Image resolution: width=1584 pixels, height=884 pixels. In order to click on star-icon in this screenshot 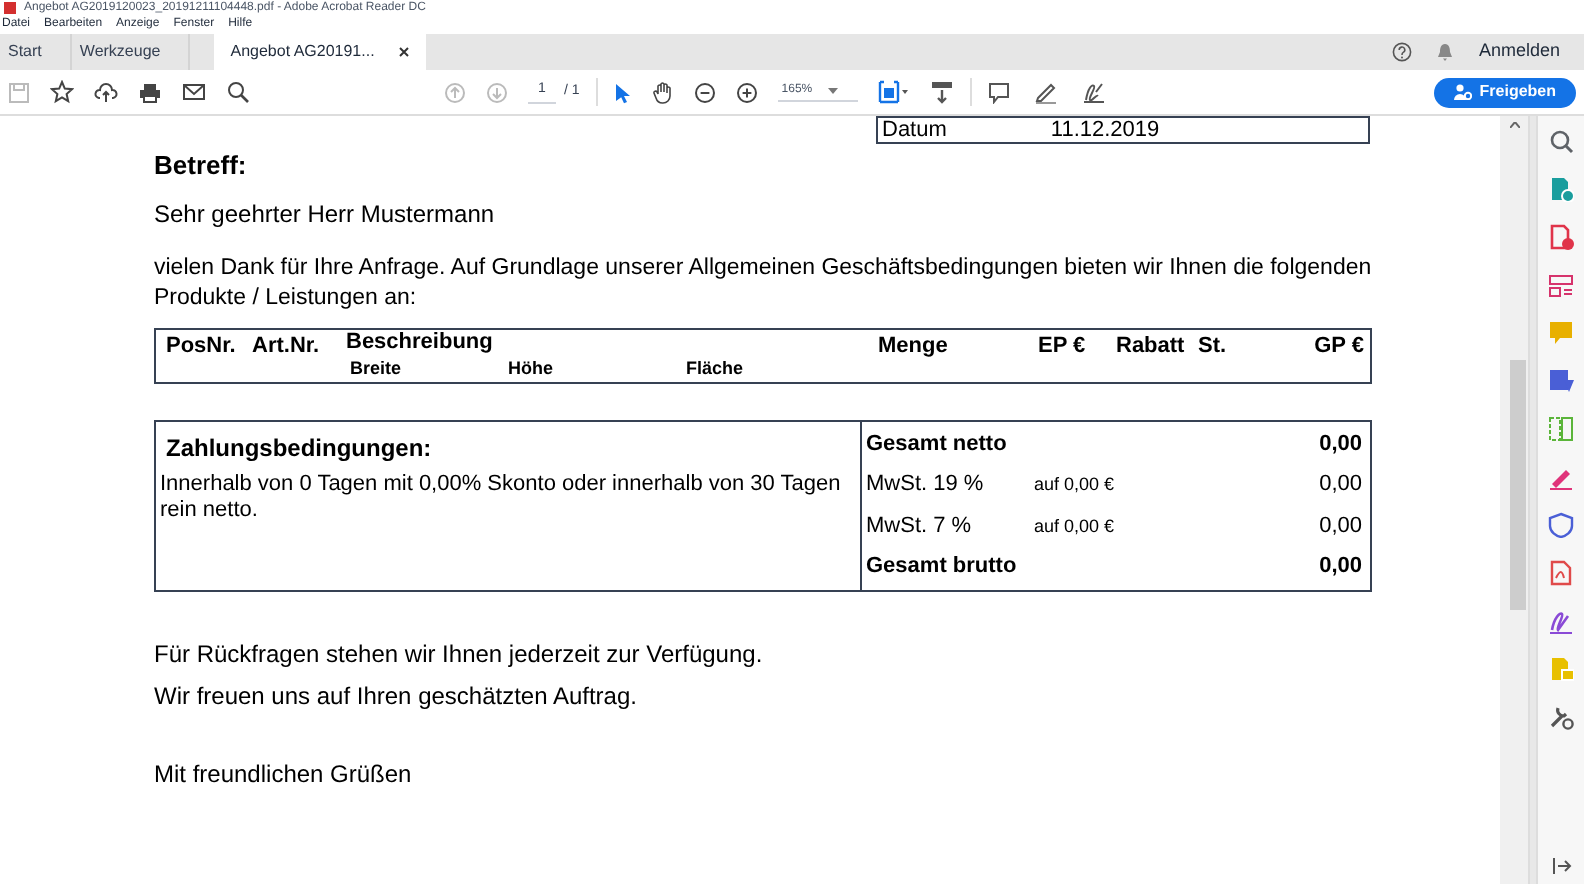, I will do `click(62, 92)`.